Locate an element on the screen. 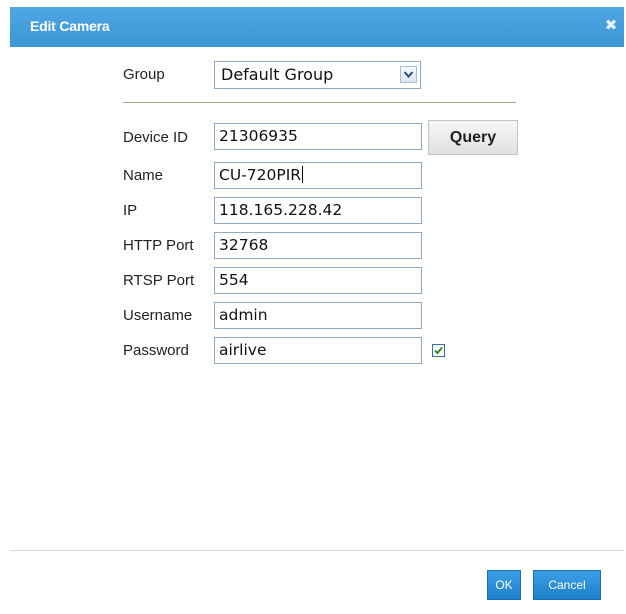  group-select: Default Group is located at coordinates (317, 75).